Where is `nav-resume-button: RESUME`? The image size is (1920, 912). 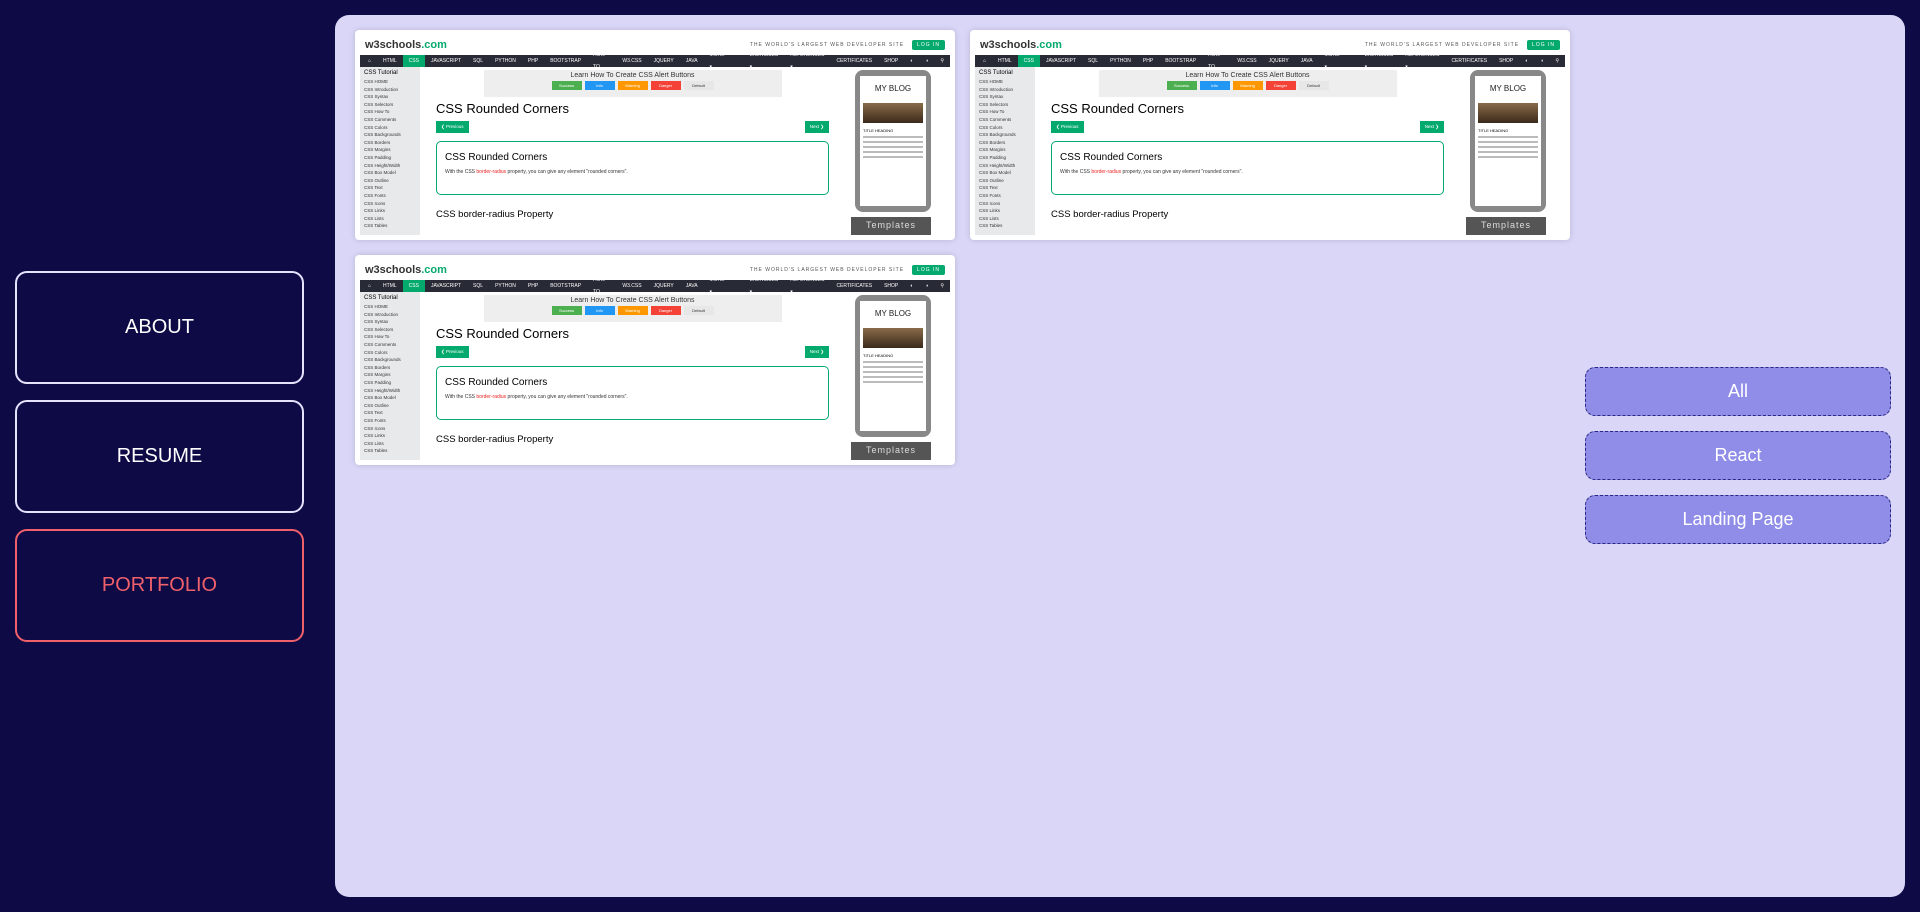
nav-resume-button: RESUME is located at coordinates (159, 456).